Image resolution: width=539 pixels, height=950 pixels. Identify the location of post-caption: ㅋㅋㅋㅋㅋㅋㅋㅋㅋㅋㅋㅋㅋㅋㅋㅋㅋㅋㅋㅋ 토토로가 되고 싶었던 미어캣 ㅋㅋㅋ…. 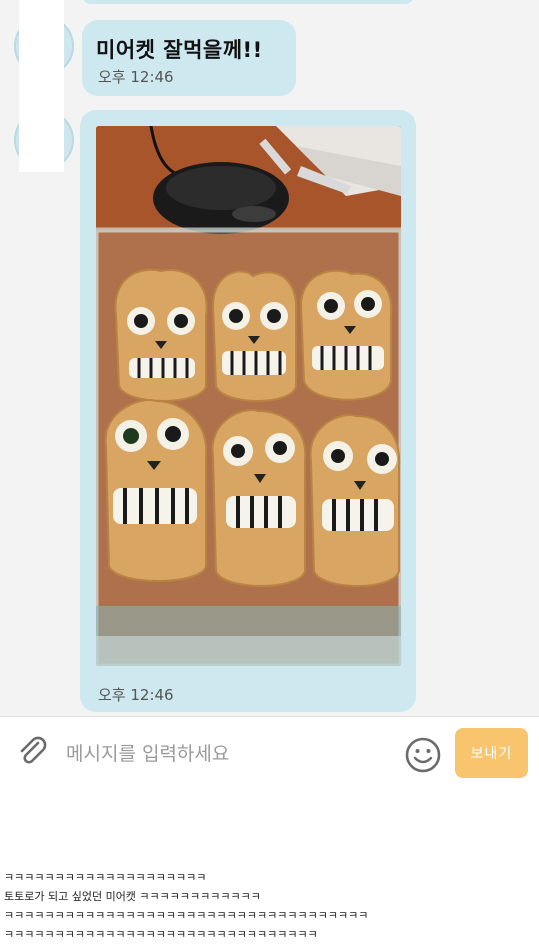
(269, 906).